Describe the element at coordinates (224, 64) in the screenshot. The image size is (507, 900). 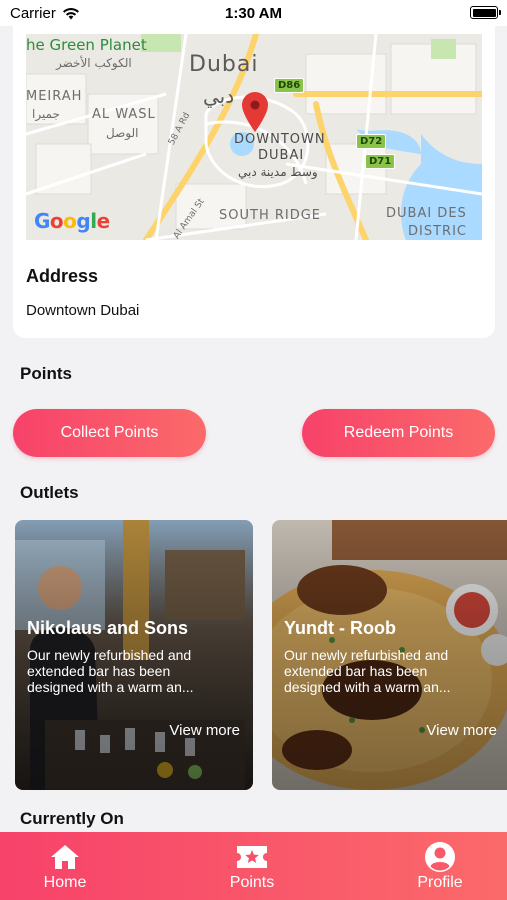
I see `map-label-city: Dubai` at that location.